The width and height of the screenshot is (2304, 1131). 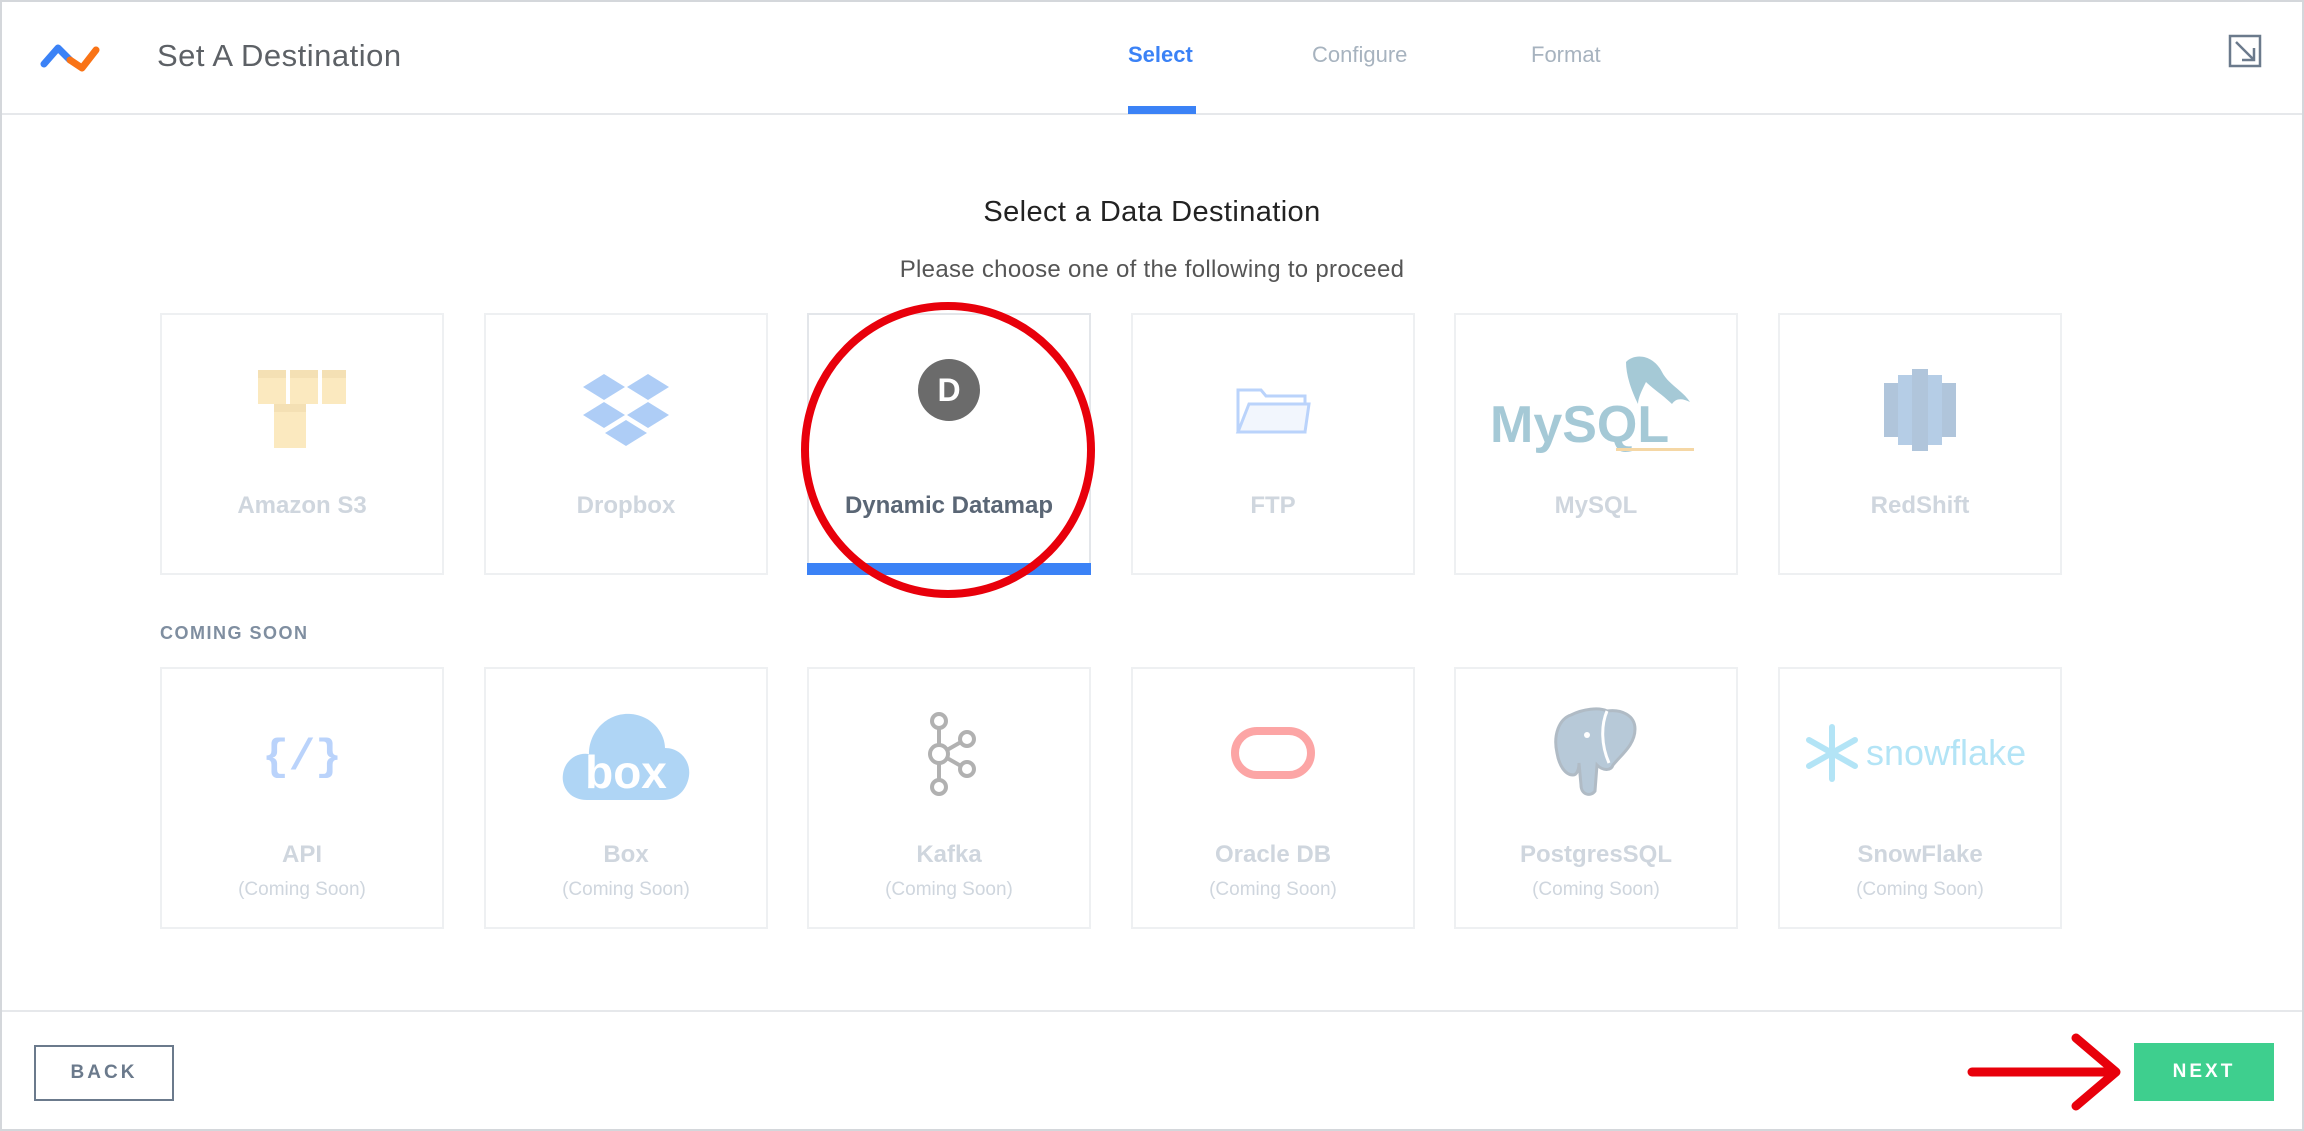 What do you see at coordinates (302, 409) in the screenshot?
I see `amazon-s3-icon` at bounding box center [302, 409].